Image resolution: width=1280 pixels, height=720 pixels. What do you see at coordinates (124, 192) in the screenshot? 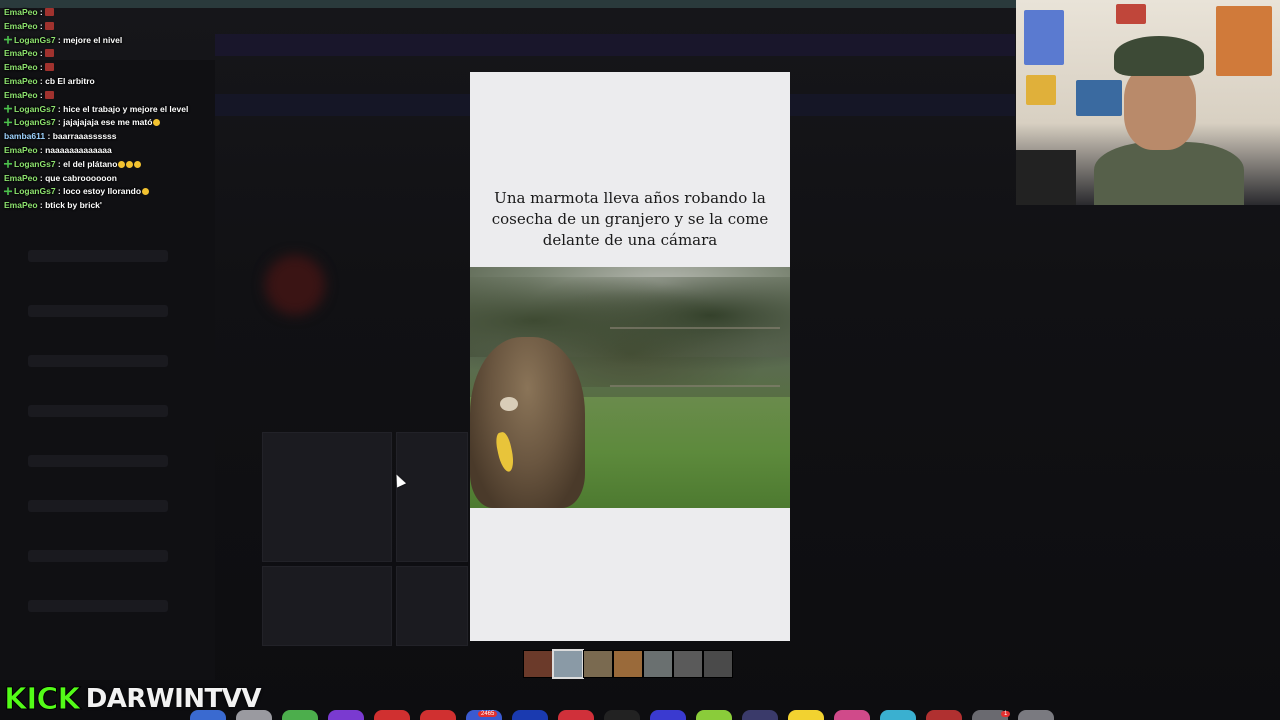
I see `chat-message: LoganGs7 : loco estoy llorando` at bounding box center [124, 192].